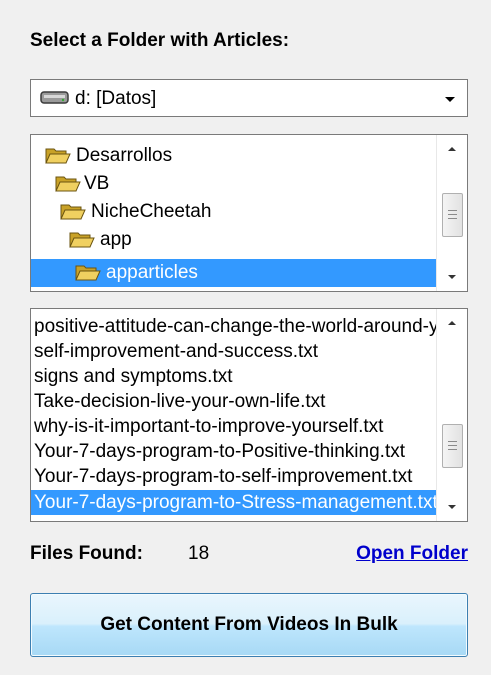 This screenshot has width=491, height=675. Describe the element at coordinates (451, 415) in the screenshot. I see `file-list-scrollbar` at that location.